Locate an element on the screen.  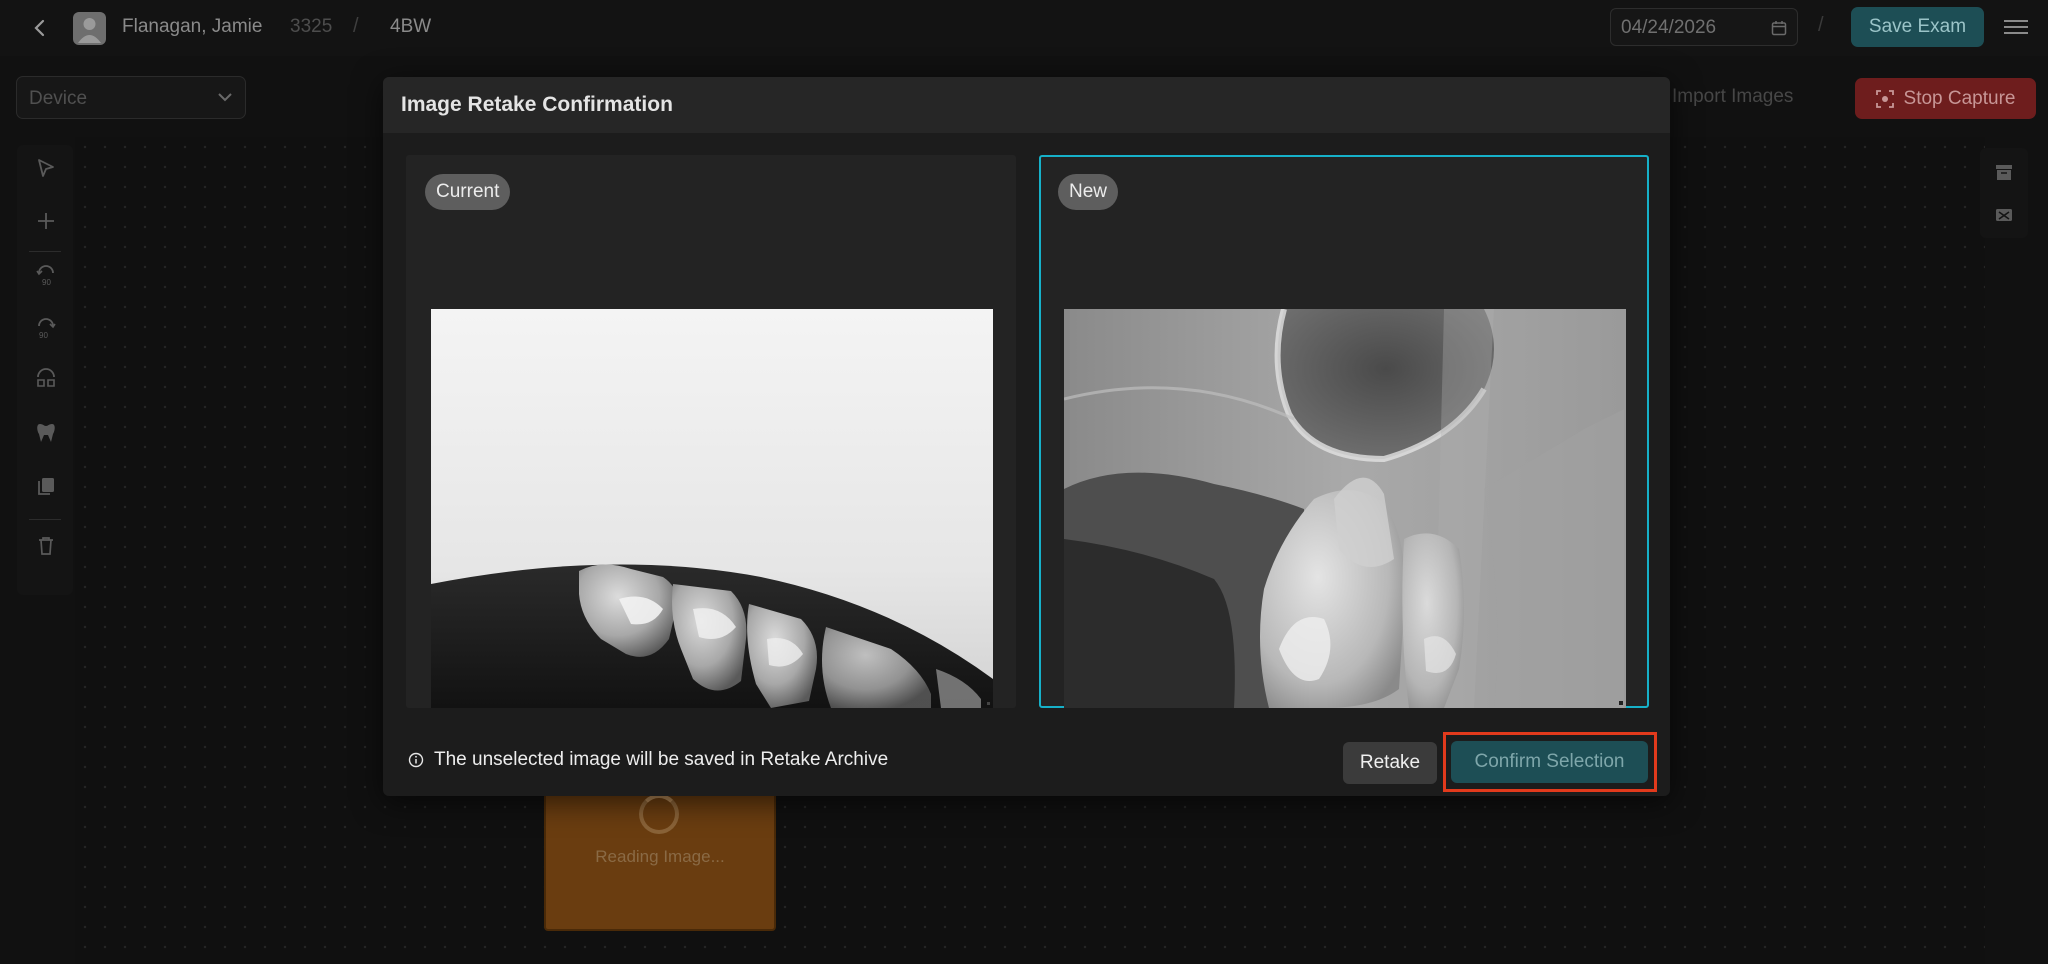
stop-capture-label: Stop Capture is located at coordinates (1959, 98).